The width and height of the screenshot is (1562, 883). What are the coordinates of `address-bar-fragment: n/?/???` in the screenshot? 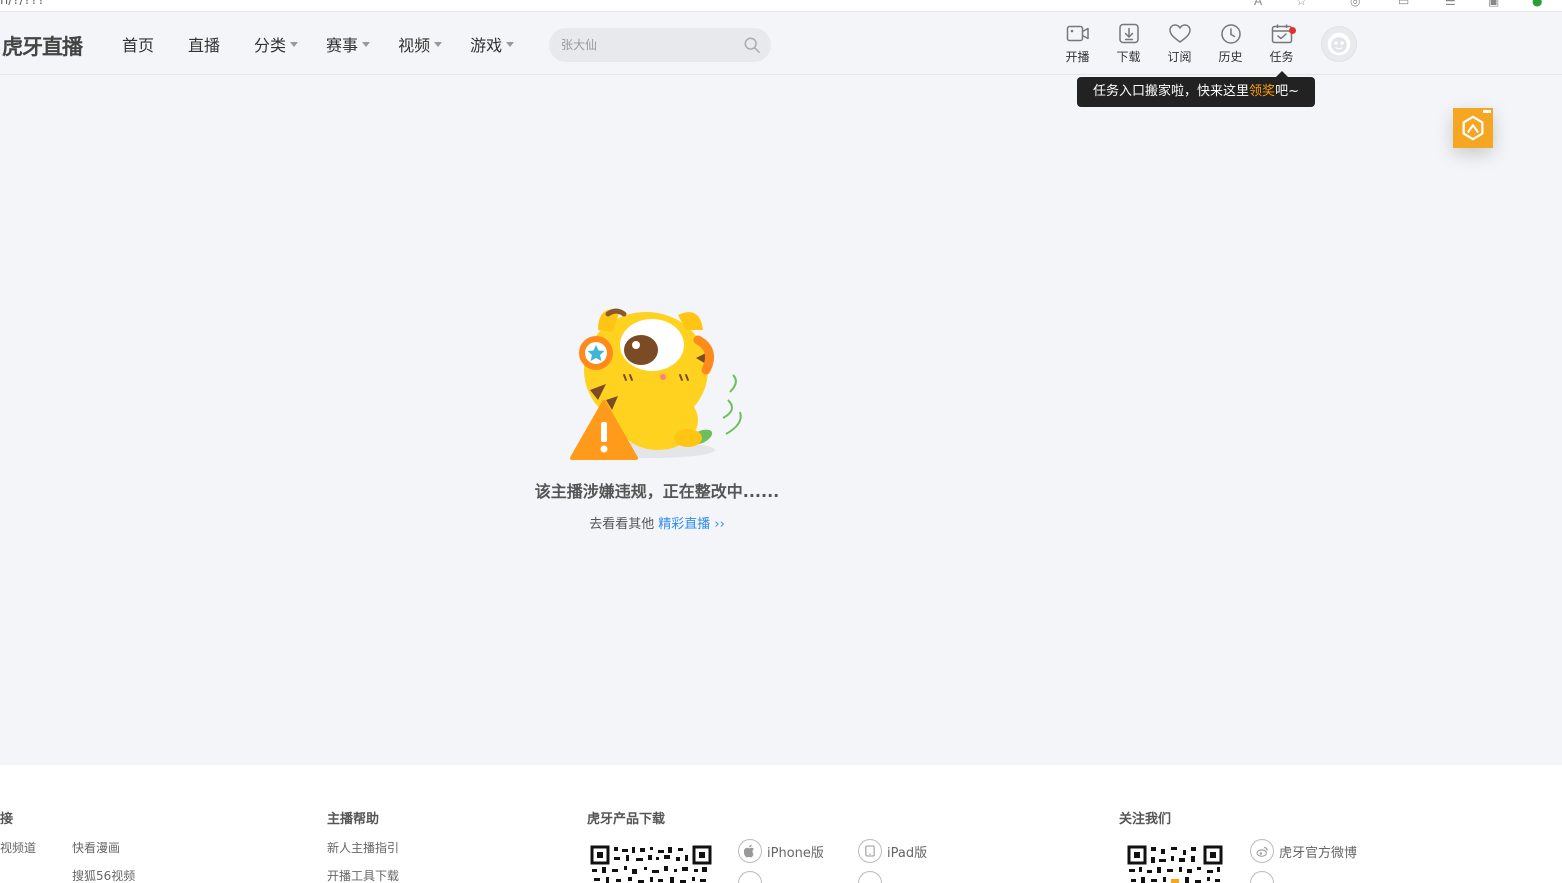 It's located at (22, 4).